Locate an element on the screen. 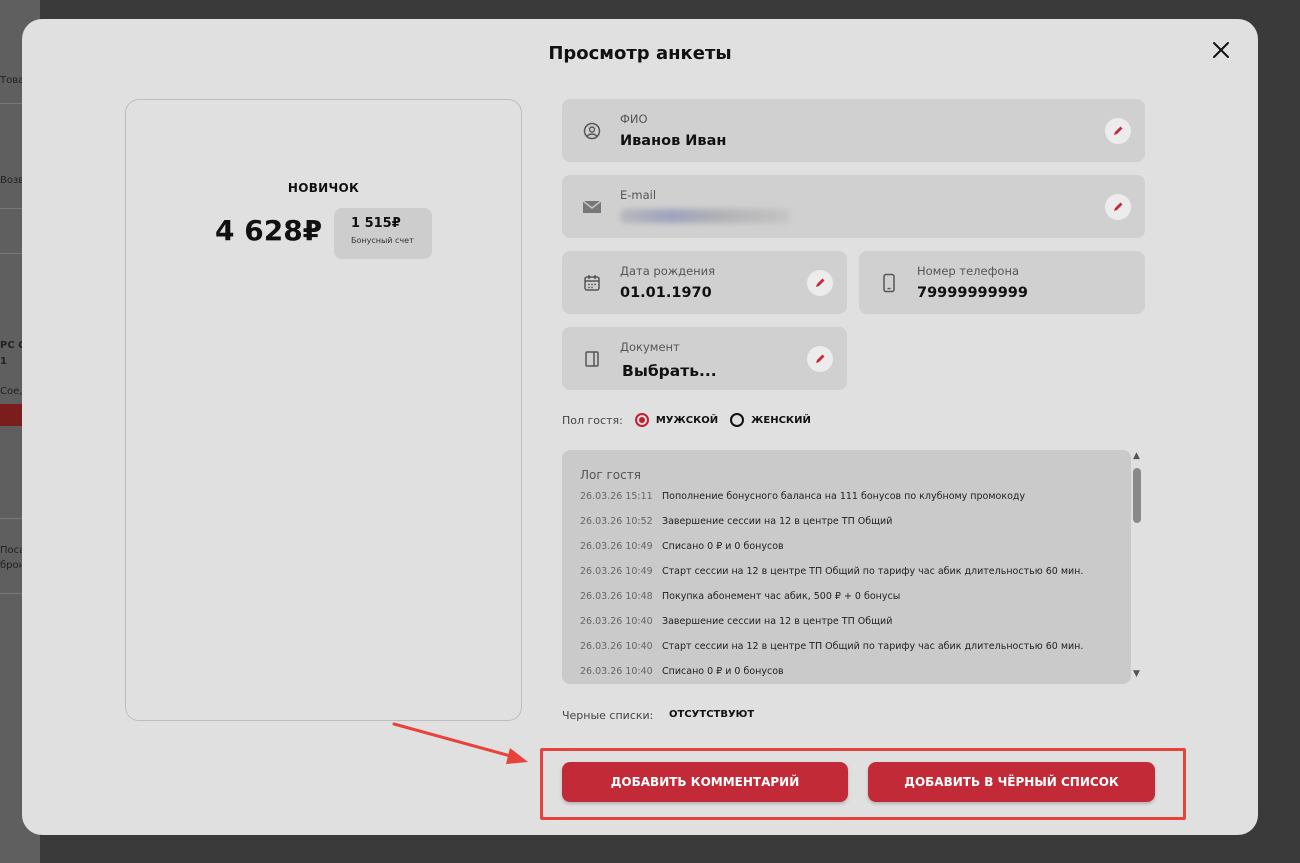 The image size is (1300, 863). gender-selector: Пол гостя: МУЖСКОЙ ЖЕНСКИЙ is located at coordinates (686, 420).